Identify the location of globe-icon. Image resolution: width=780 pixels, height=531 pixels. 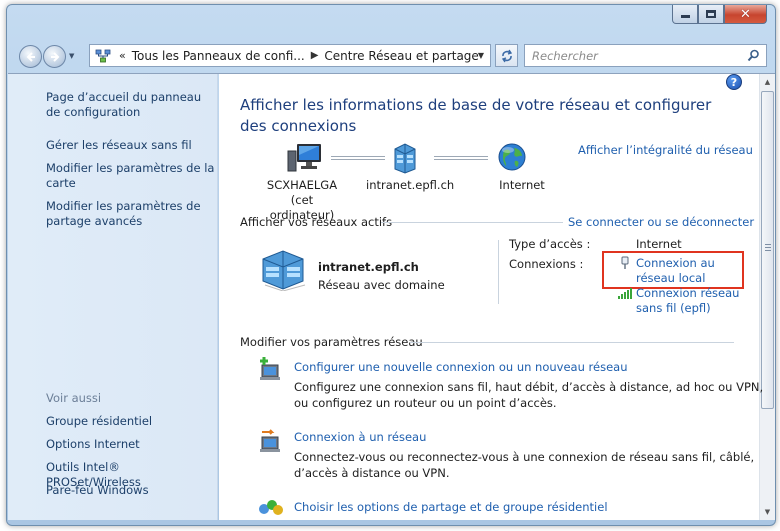
(512, 157).